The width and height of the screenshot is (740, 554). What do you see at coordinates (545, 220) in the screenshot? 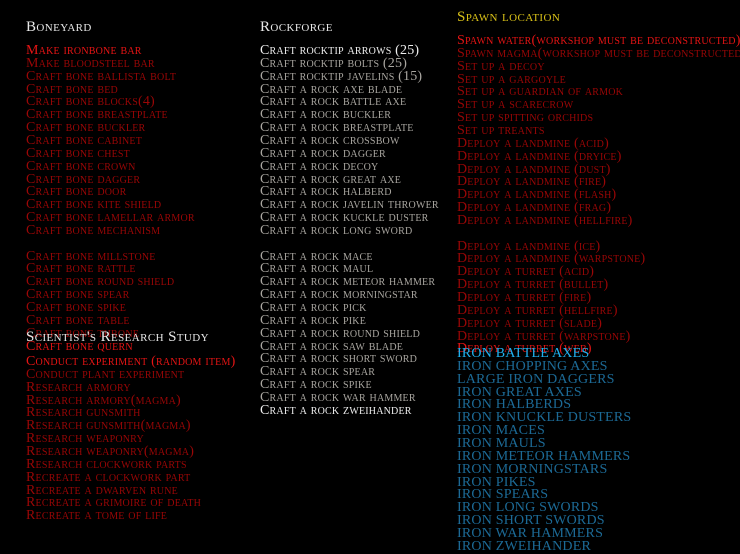
I see `job-item: Deploy a landmine (hellfire)` at bounding box center [545, 220].